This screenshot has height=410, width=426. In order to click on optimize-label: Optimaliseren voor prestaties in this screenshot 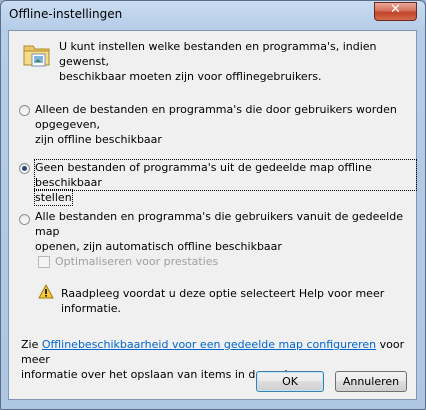, I will do `click(137, 261)`.